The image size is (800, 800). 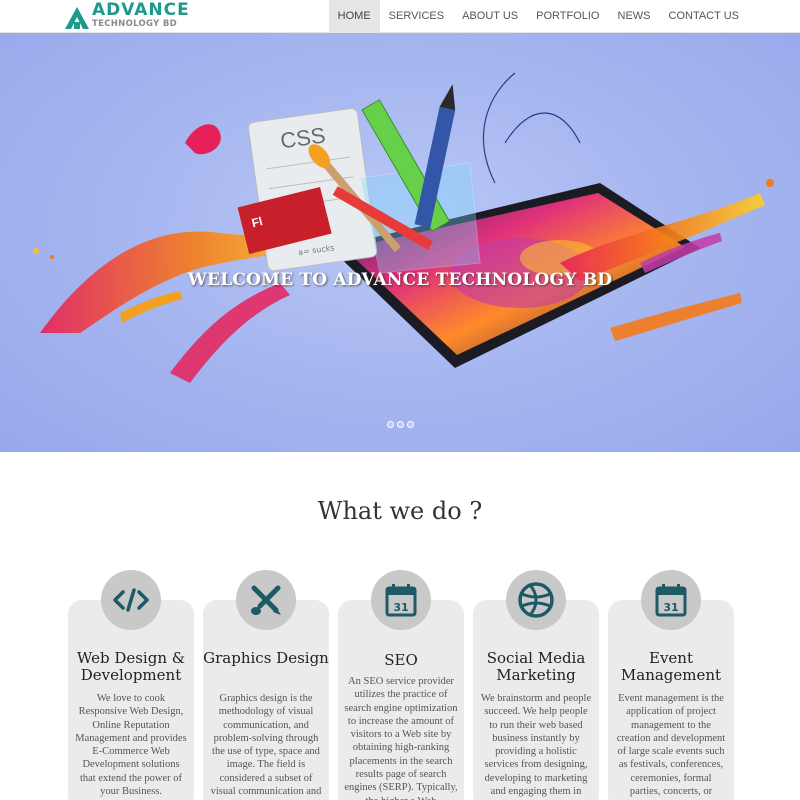 I want to click on brush-pencil-icon, so click(x=266, y=600).